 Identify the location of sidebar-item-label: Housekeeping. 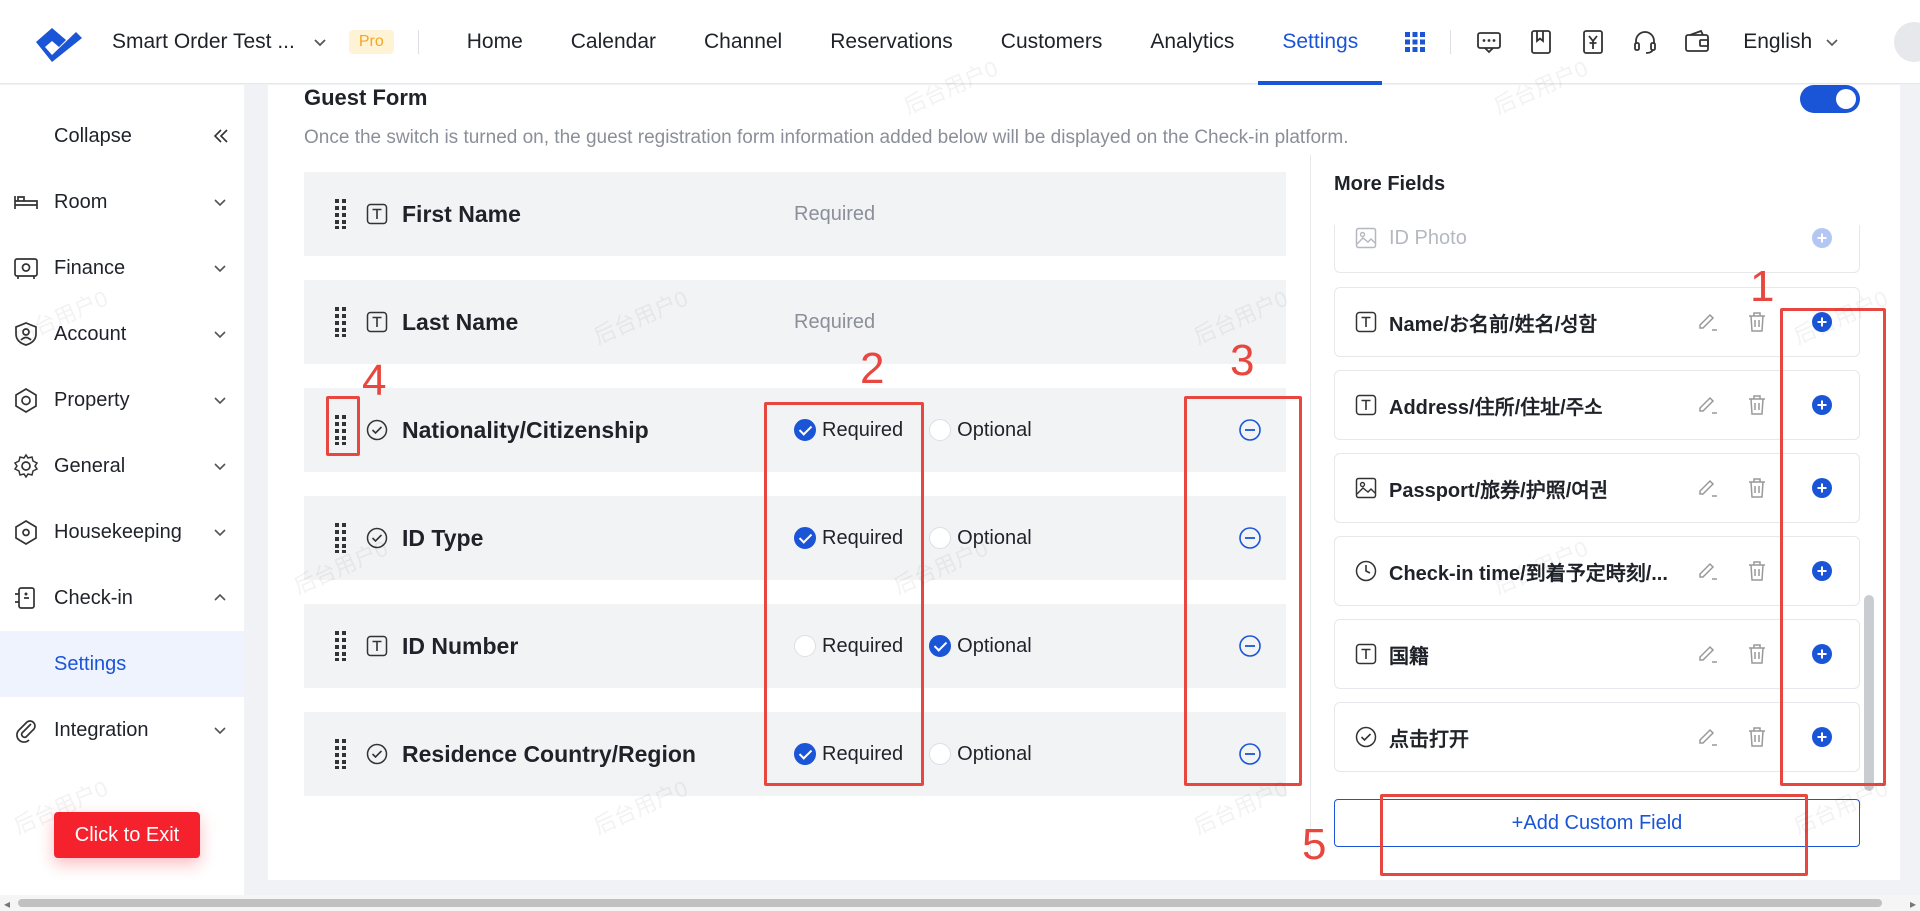
(118, 531).